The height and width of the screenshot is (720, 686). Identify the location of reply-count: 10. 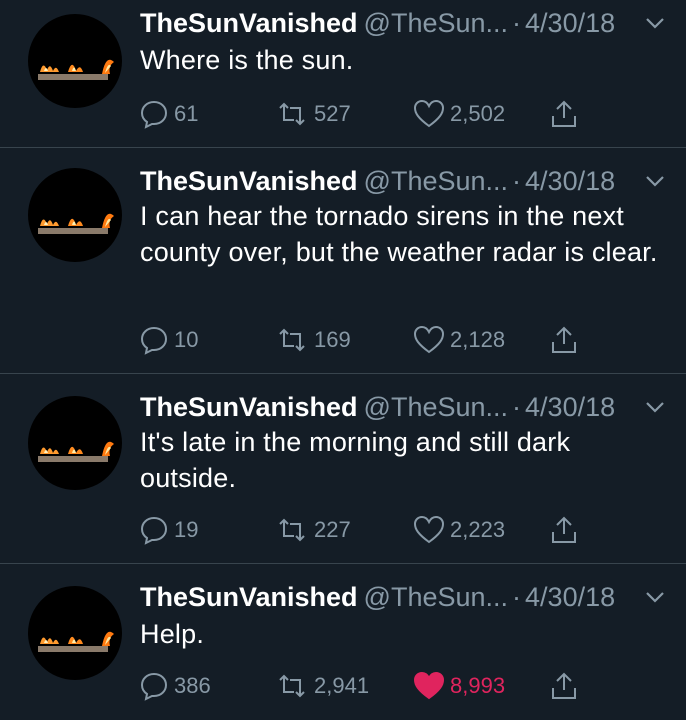
(186, 339).